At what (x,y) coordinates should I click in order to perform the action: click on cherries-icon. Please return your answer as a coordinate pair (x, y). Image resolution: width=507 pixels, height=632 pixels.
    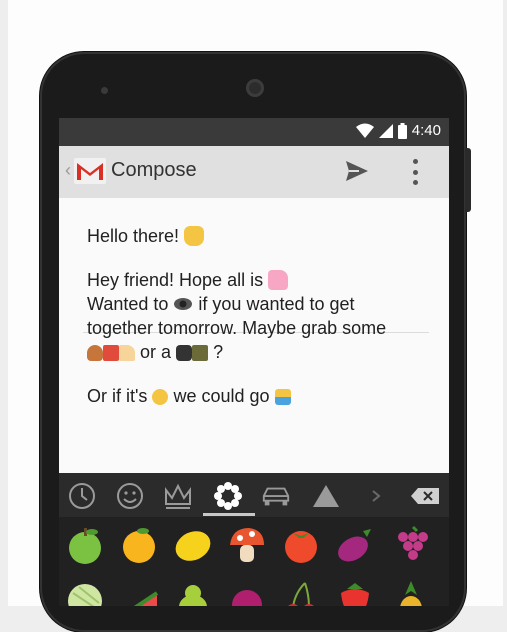
    Looking at the image, I should click on (301, 592).